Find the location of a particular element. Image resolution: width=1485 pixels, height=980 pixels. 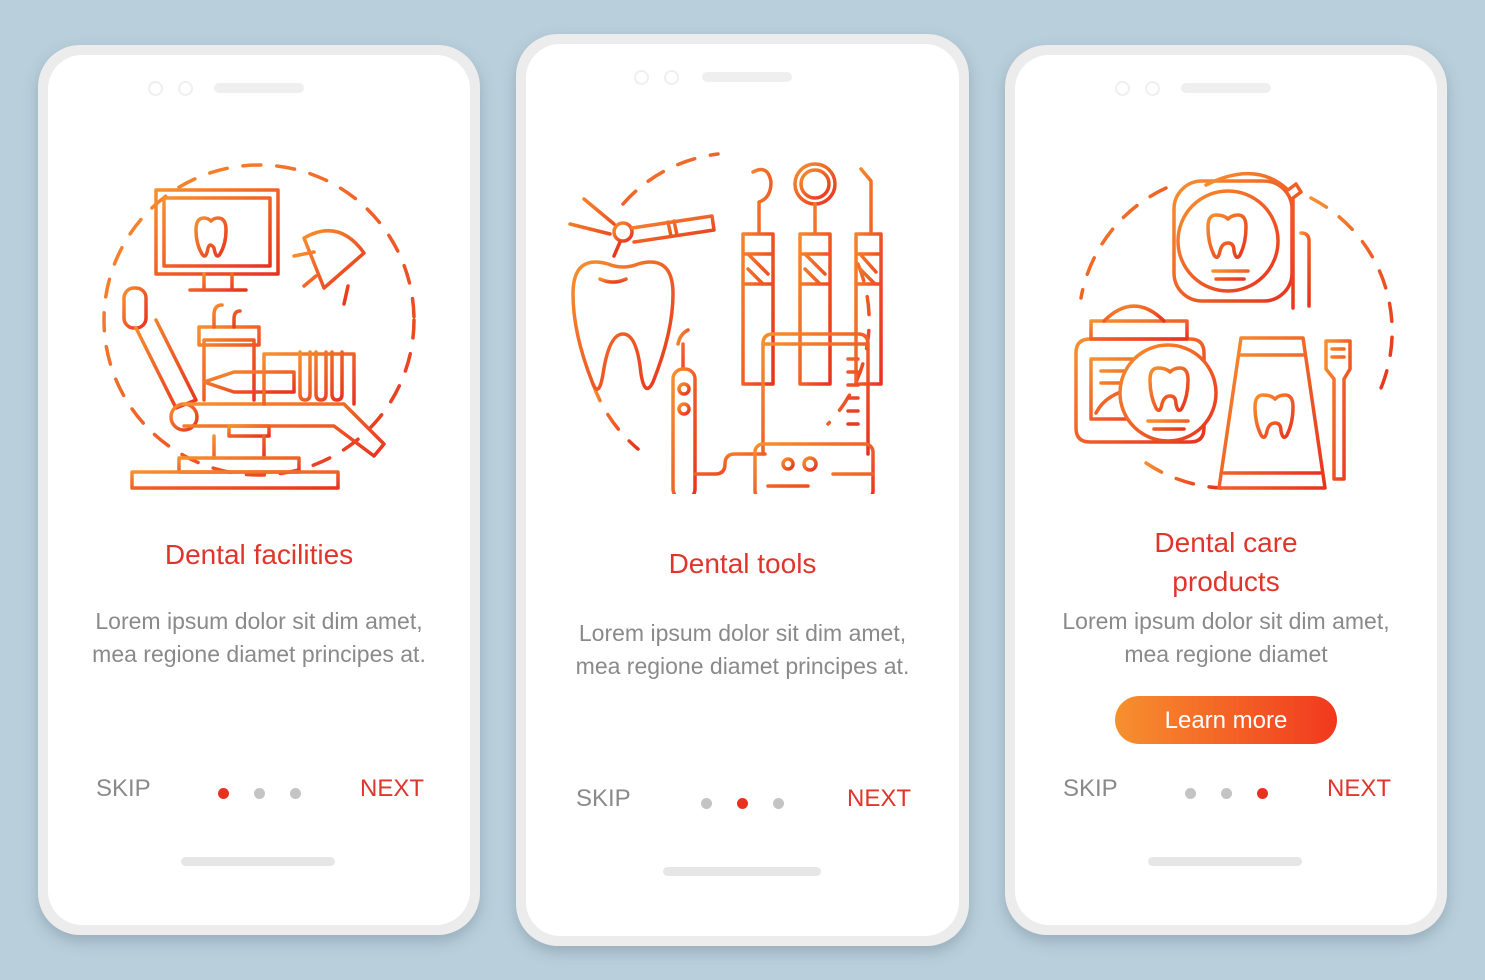

screen-title: Dental care products is located at coordinates (1226, 562).